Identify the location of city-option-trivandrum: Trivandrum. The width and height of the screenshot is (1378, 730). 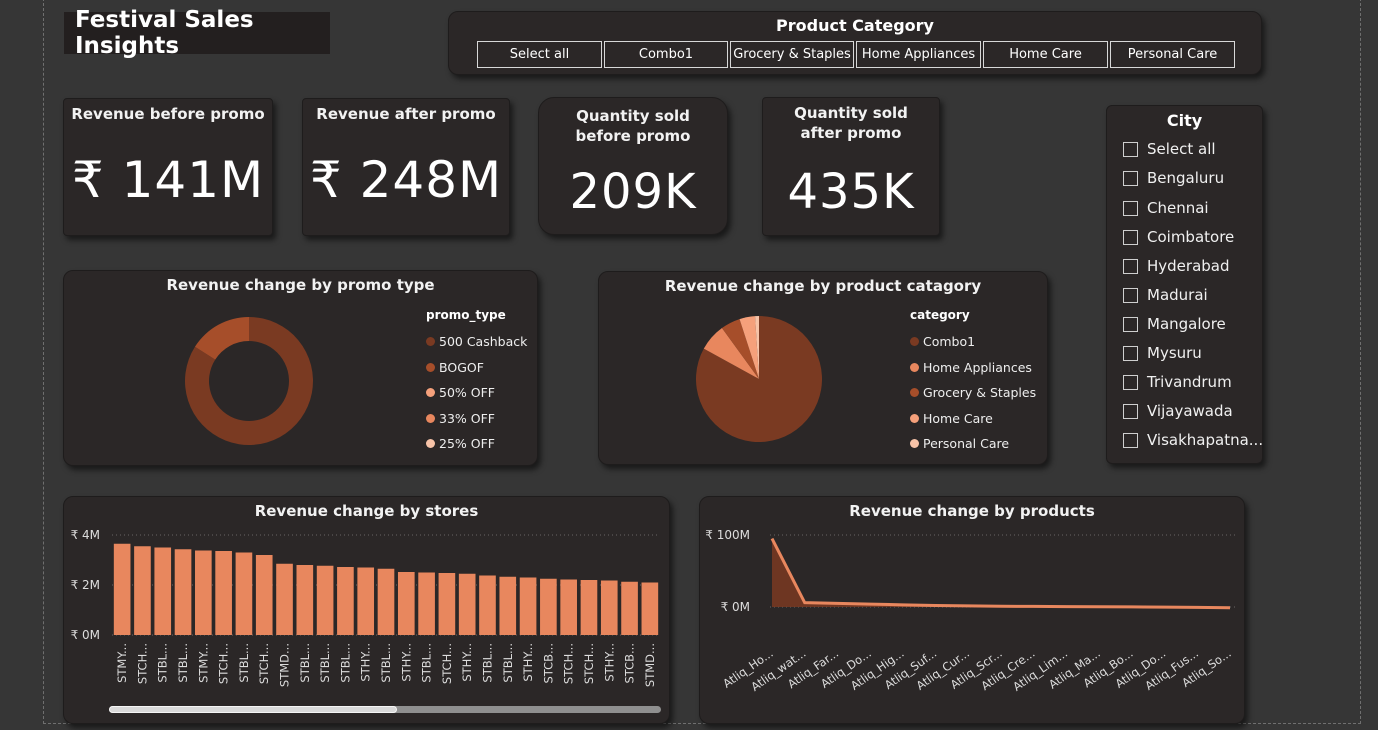
(1177, 382).